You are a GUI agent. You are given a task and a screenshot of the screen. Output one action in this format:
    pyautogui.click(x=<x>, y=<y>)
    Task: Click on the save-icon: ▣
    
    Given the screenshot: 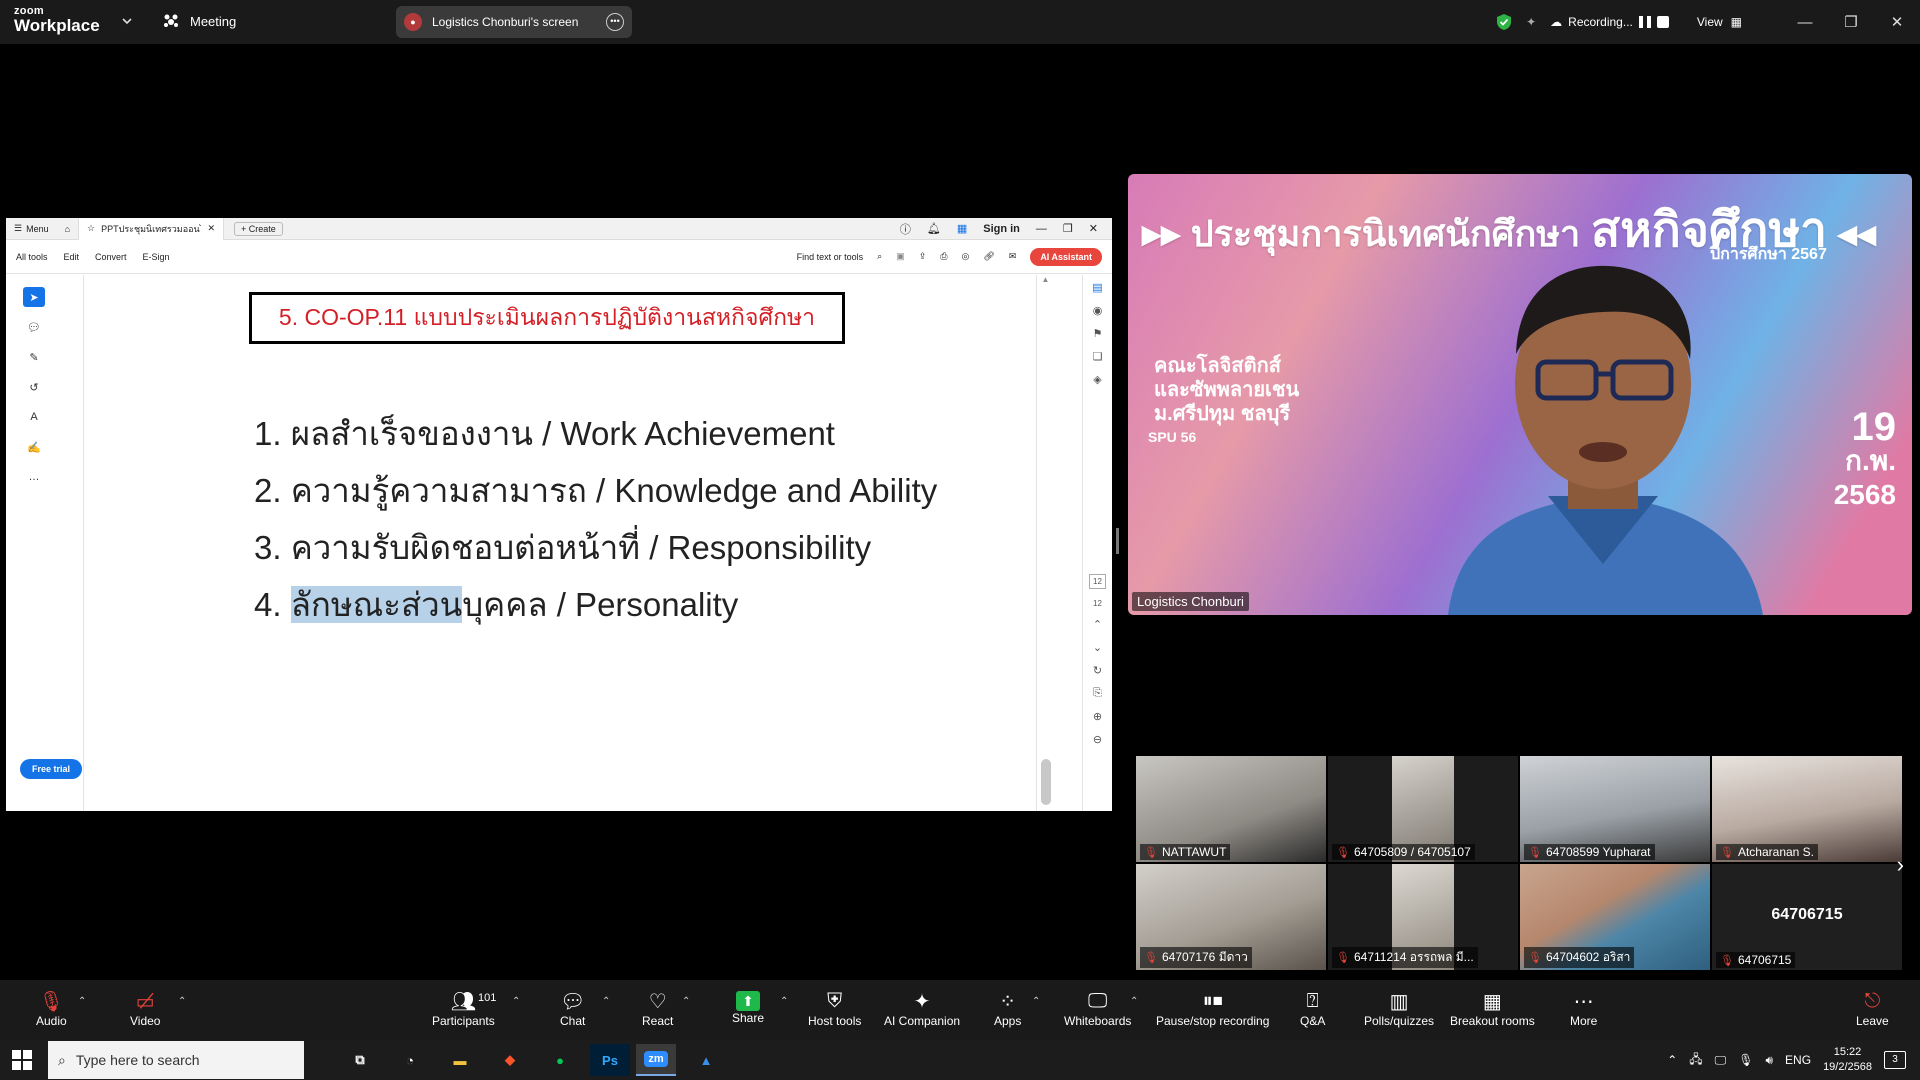 What is the action you would take?
    pyautogui.click(x=900, y=256)
    